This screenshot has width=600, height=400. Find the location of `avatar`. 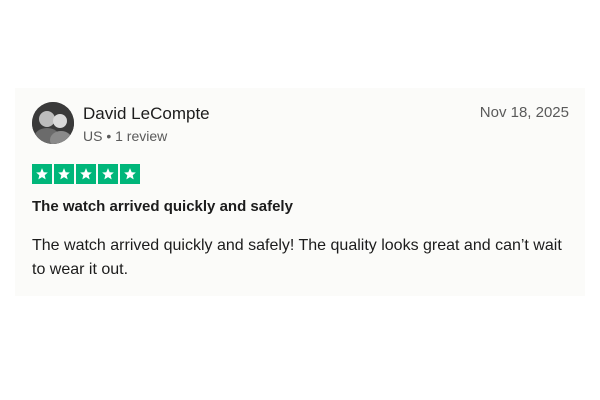

avatar is located at coordinates (53, 123).